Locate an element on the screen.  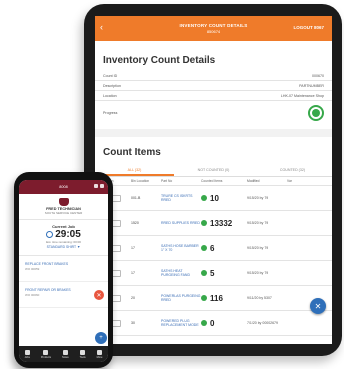
modified-info: 7/1/20 by 00002679 is located at coordinates (262, 322).